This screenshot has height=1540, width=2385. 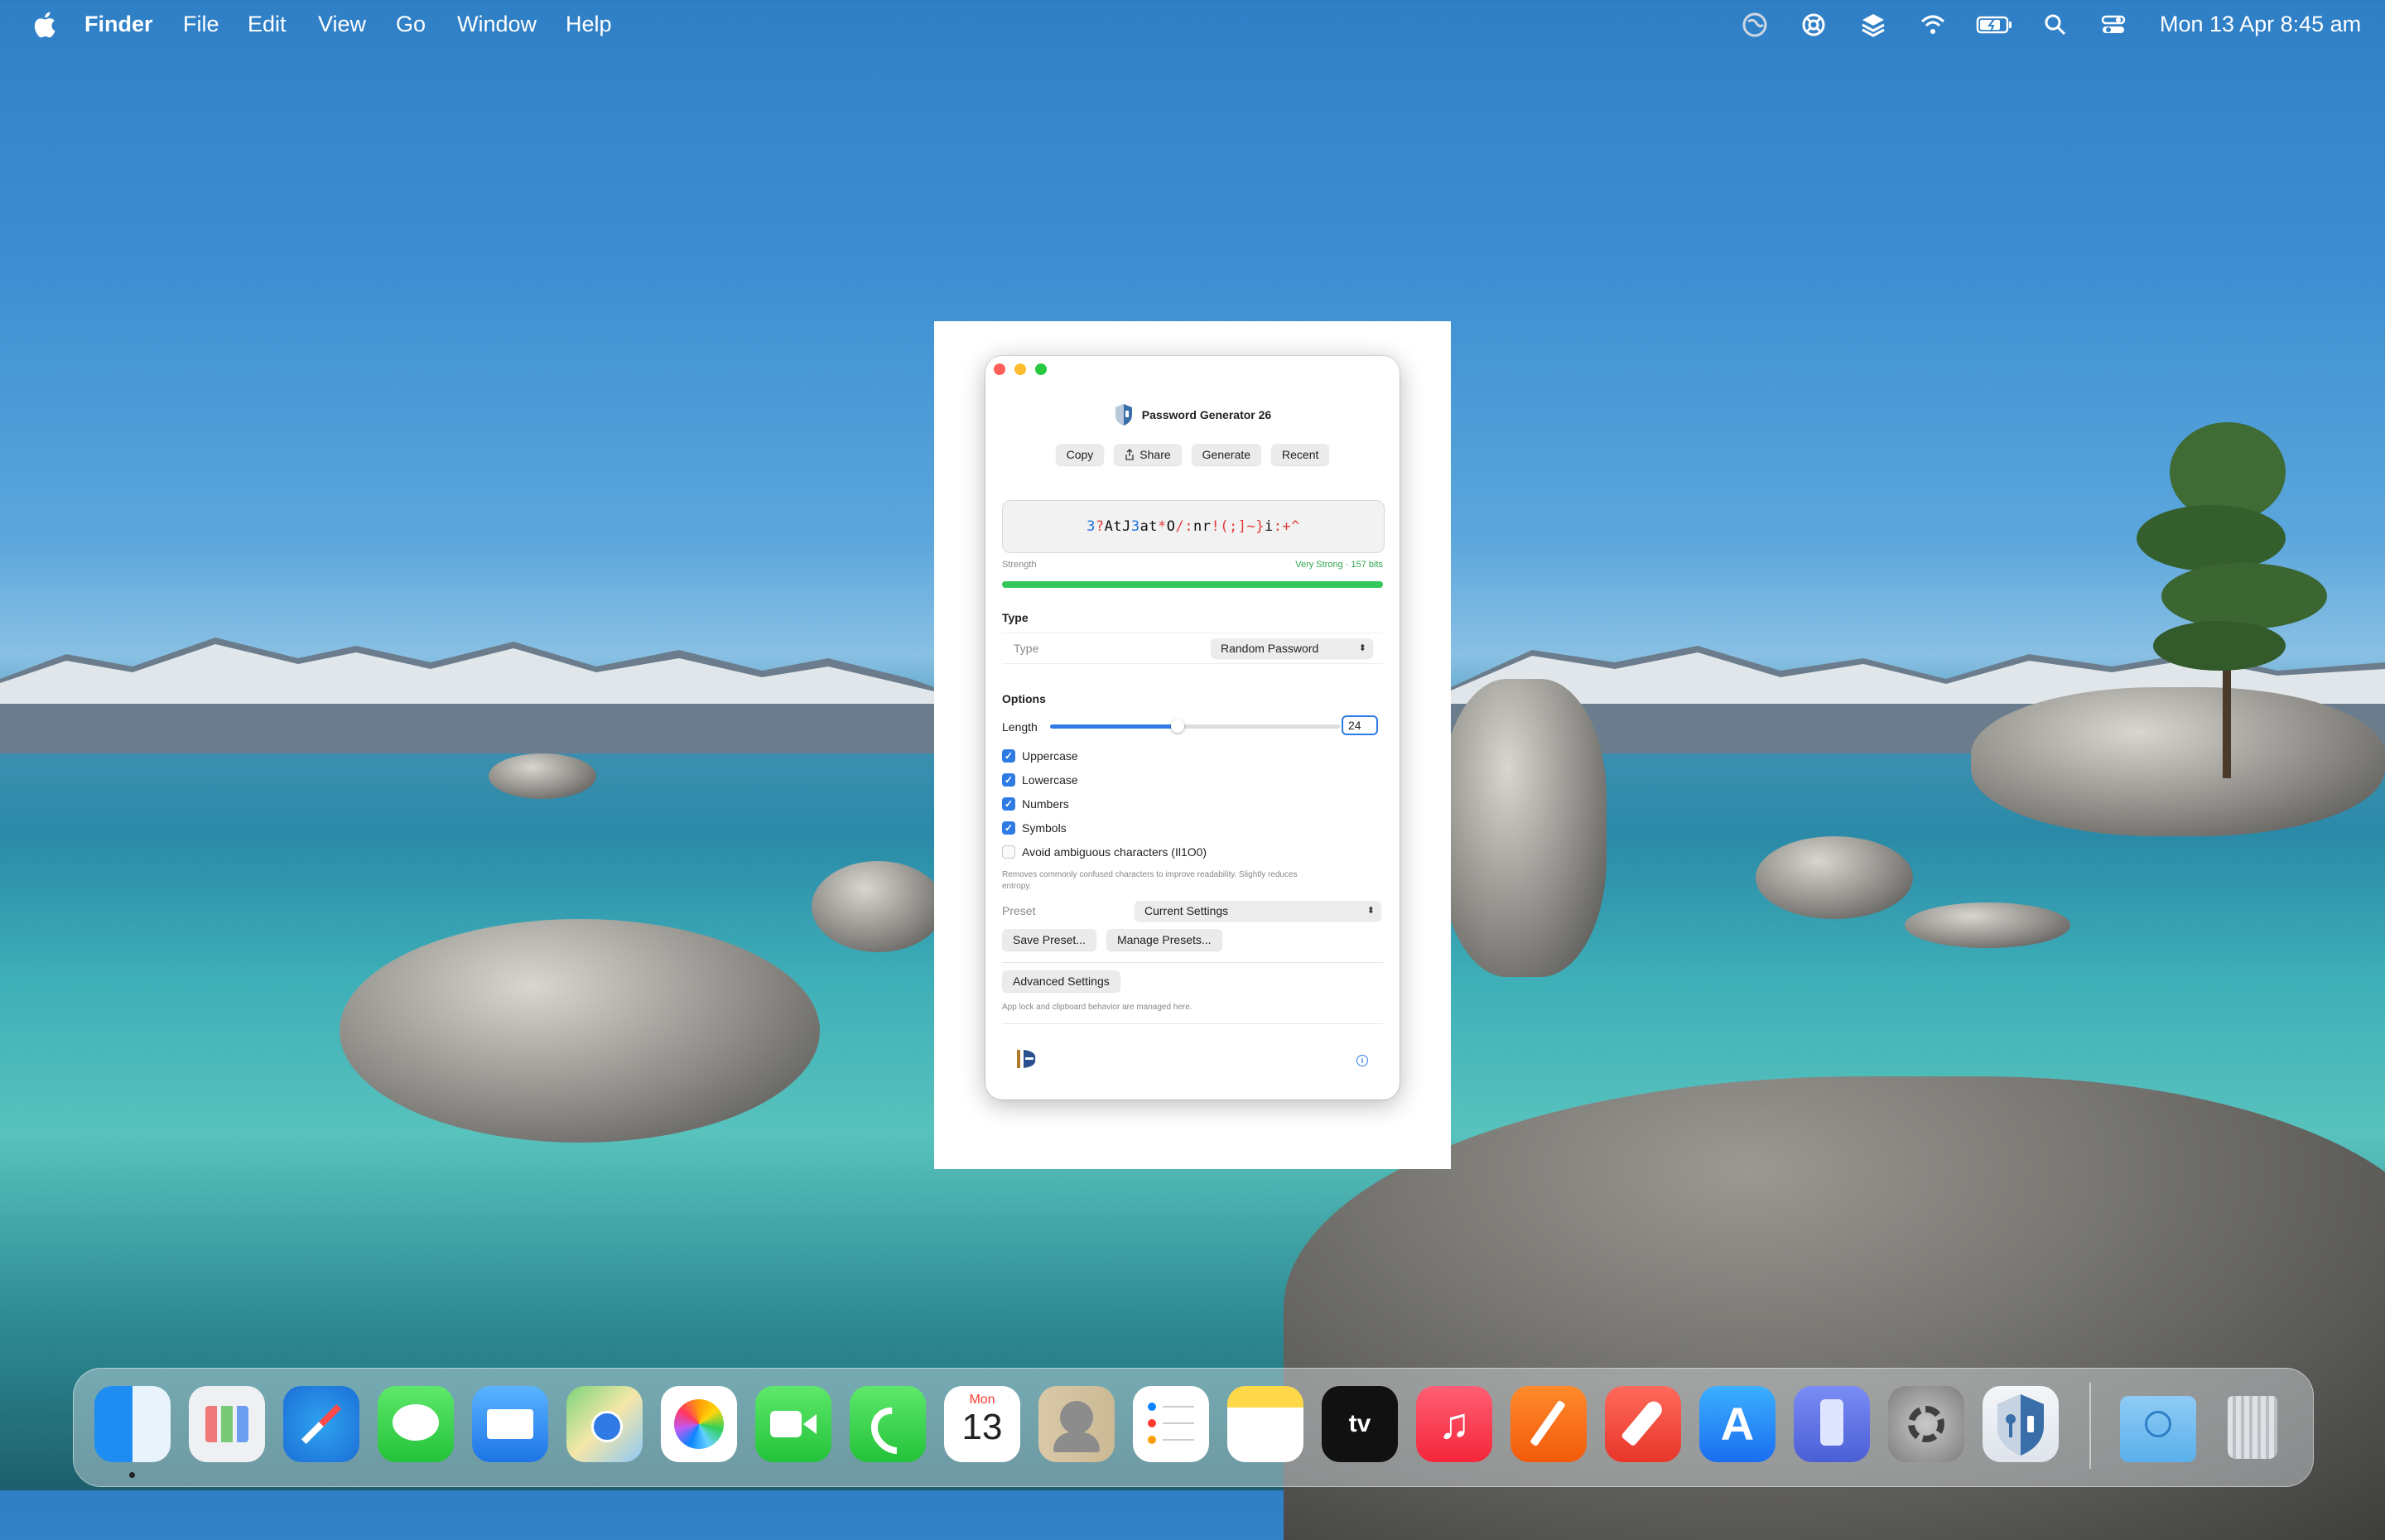 What do you see at coordinates (1100, 526) in the screenshot?
I see `password-segment: ?` at bounding box center [1100, 526].